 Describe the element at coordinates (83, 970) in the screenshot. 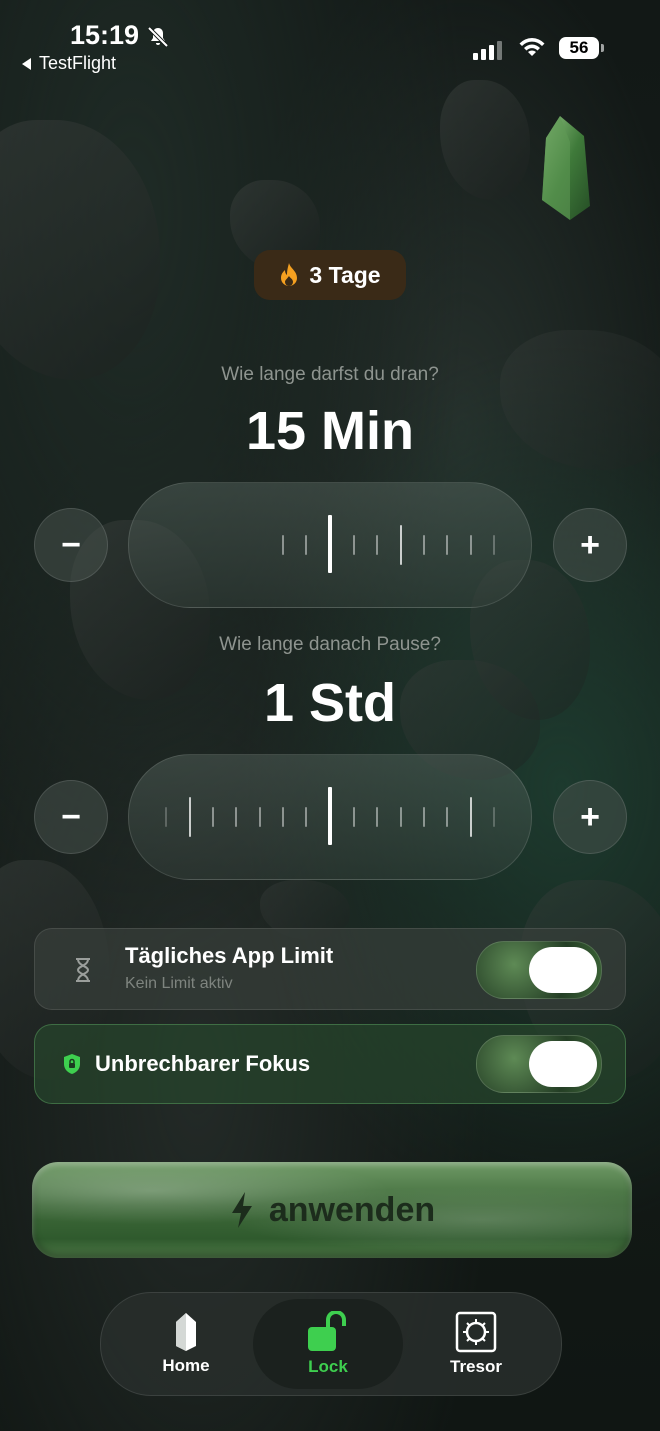

I see `hourglass-icon` at that location.